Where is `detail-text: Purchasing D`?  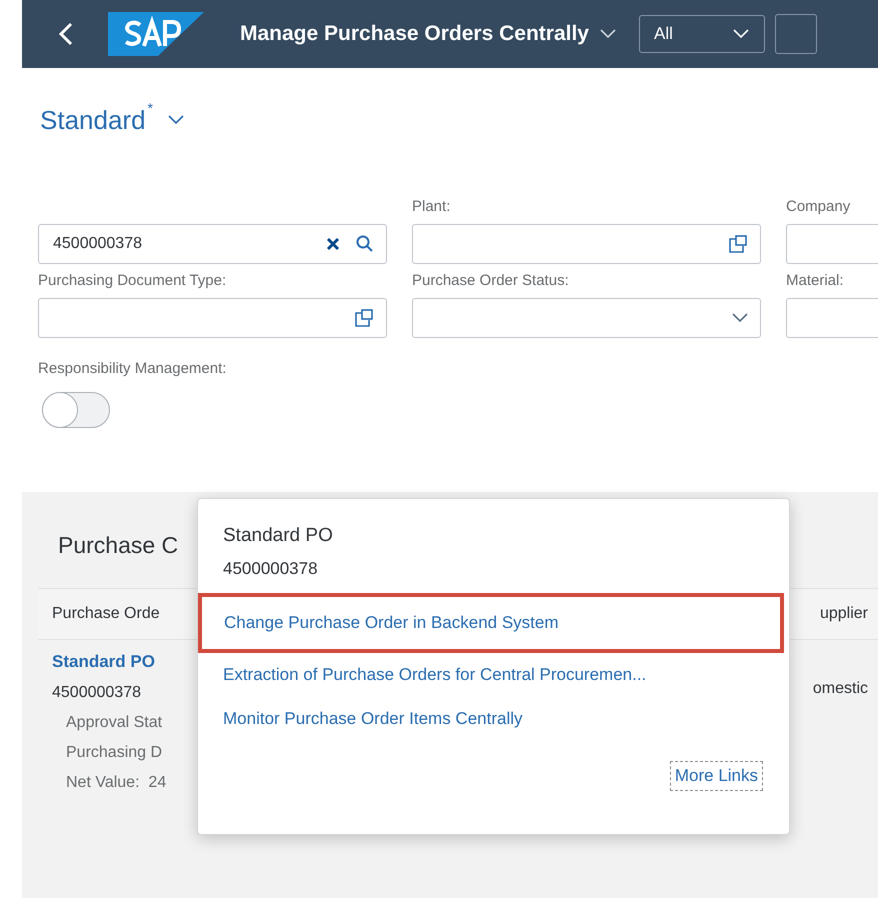 detail-text: Purchasing D is located at coordinates (114, 753).